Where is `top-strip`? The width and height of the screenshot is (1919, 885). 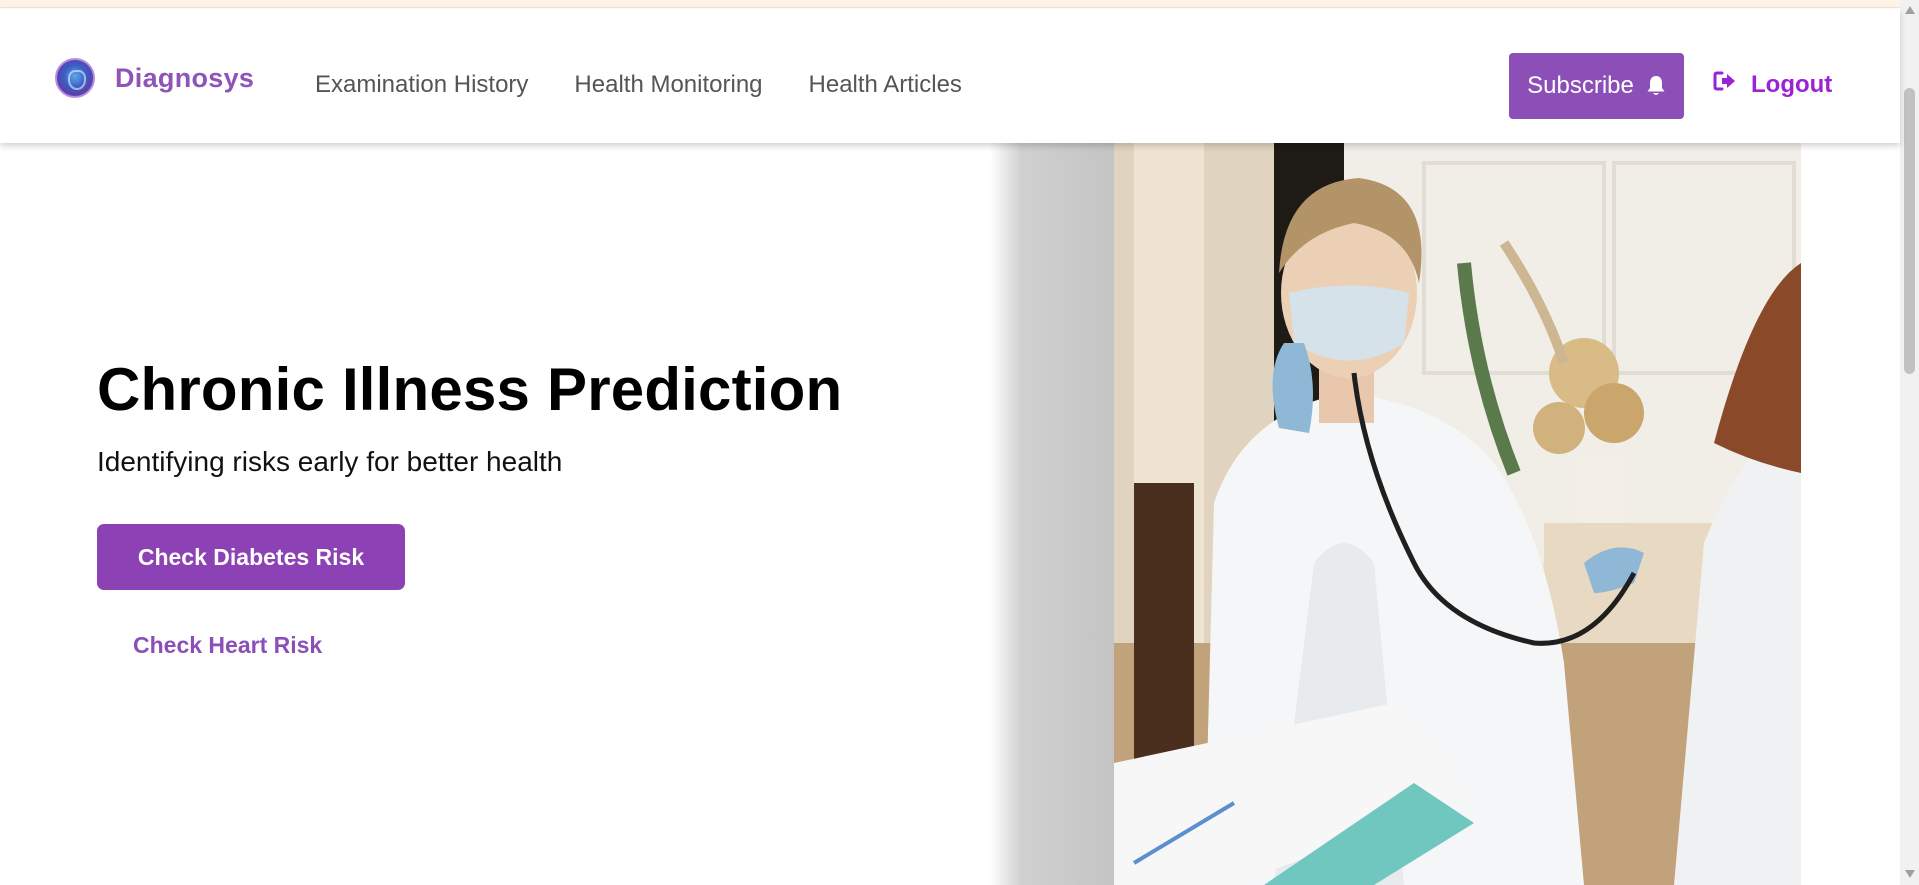
top-strip is located at coordinates (950, 4).